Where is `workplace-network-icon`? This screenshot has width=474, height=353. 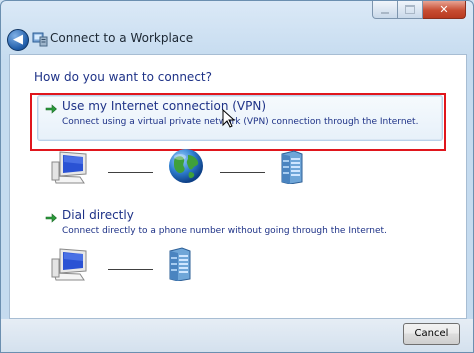 workplace-network-icon is located at coordinates (40, 39).